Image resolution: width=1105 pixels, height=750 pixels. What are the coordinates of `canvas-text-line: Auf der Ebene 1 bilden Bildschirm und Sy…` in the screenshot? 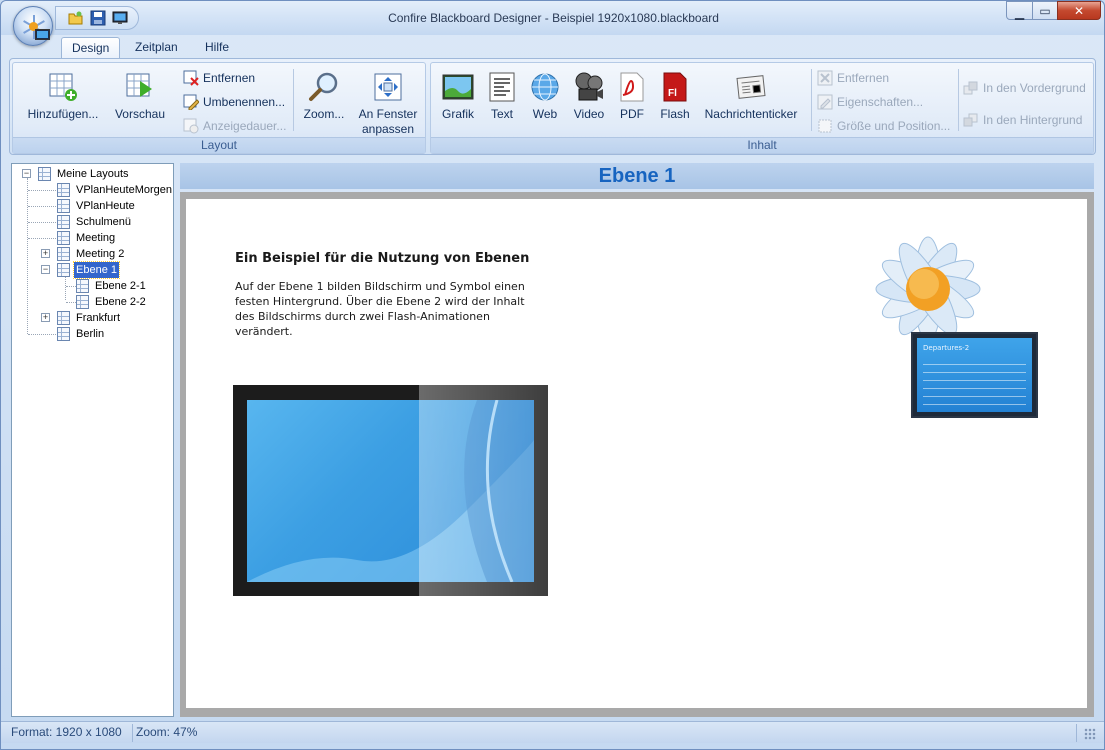 It's located at (380, 286).